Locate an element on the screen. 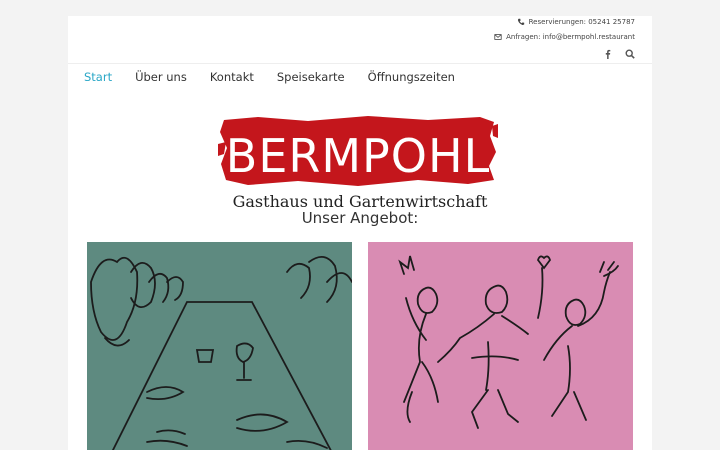 This screenshot has height=450, width=720. search-icon is located at coordinates (630, 54).